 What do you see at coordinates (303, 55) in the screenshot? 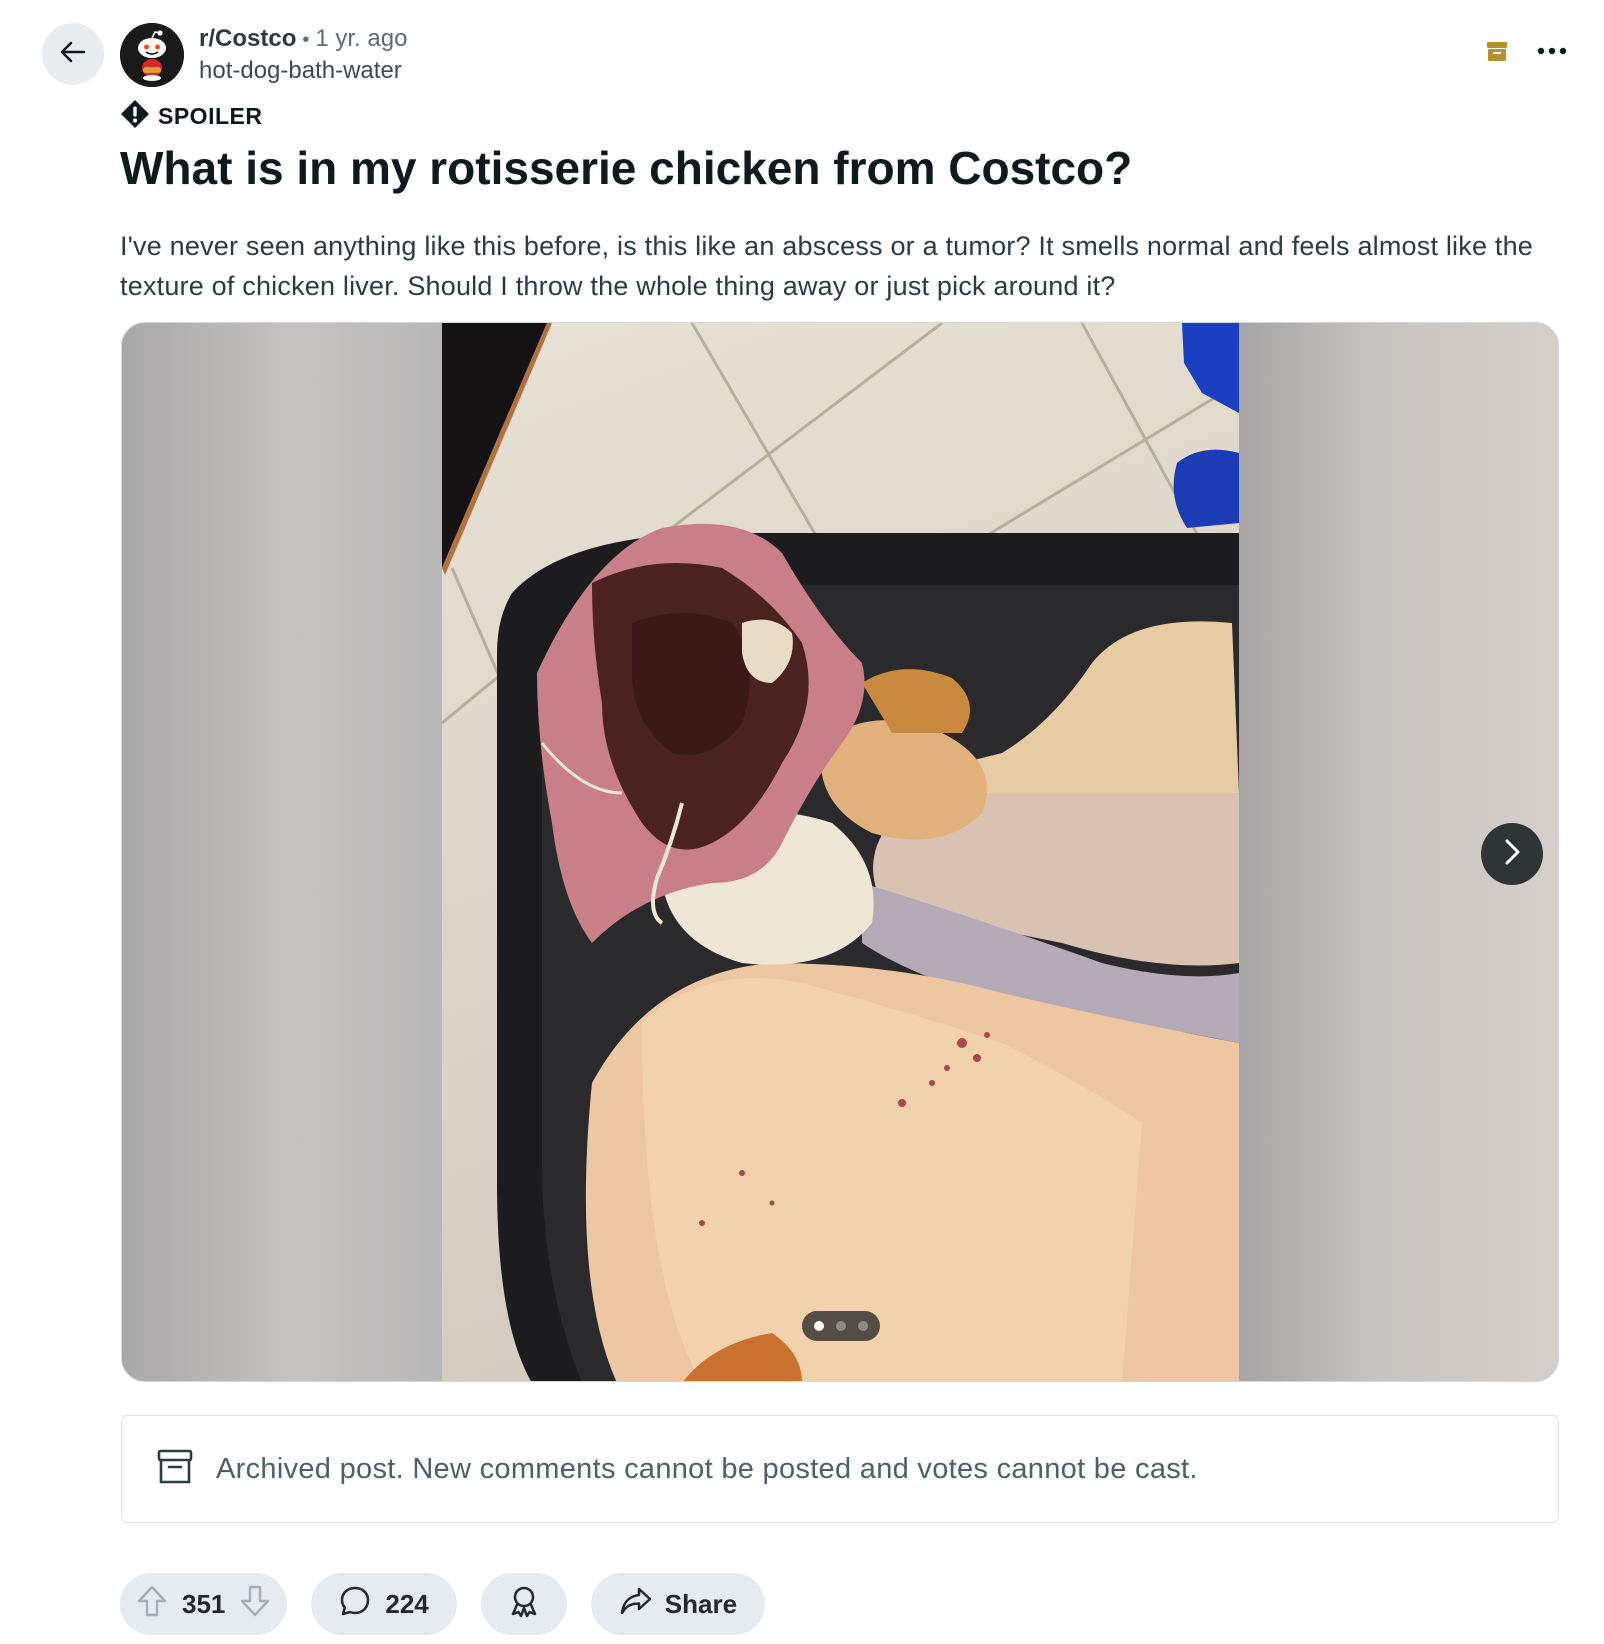
I see `post-meta: r/Costco • 1 yr. ago hot-dog-bath-water` at bounding box center [303, 55].